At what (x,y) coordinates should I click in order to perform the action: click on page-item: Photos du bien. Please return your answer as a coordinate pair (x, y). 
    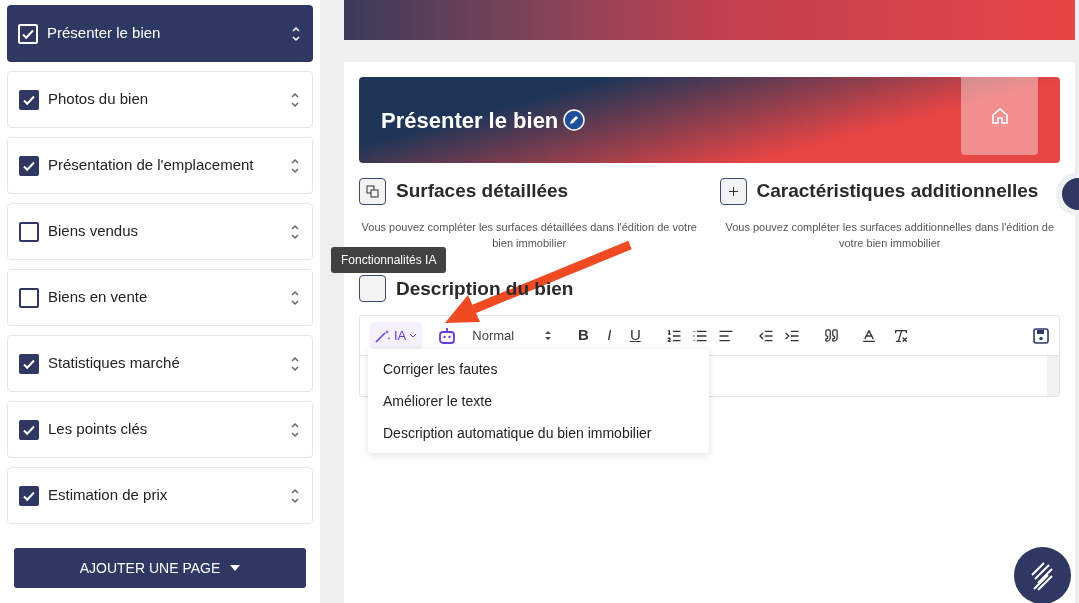
    Looking at the image, I should click on (160, 99).